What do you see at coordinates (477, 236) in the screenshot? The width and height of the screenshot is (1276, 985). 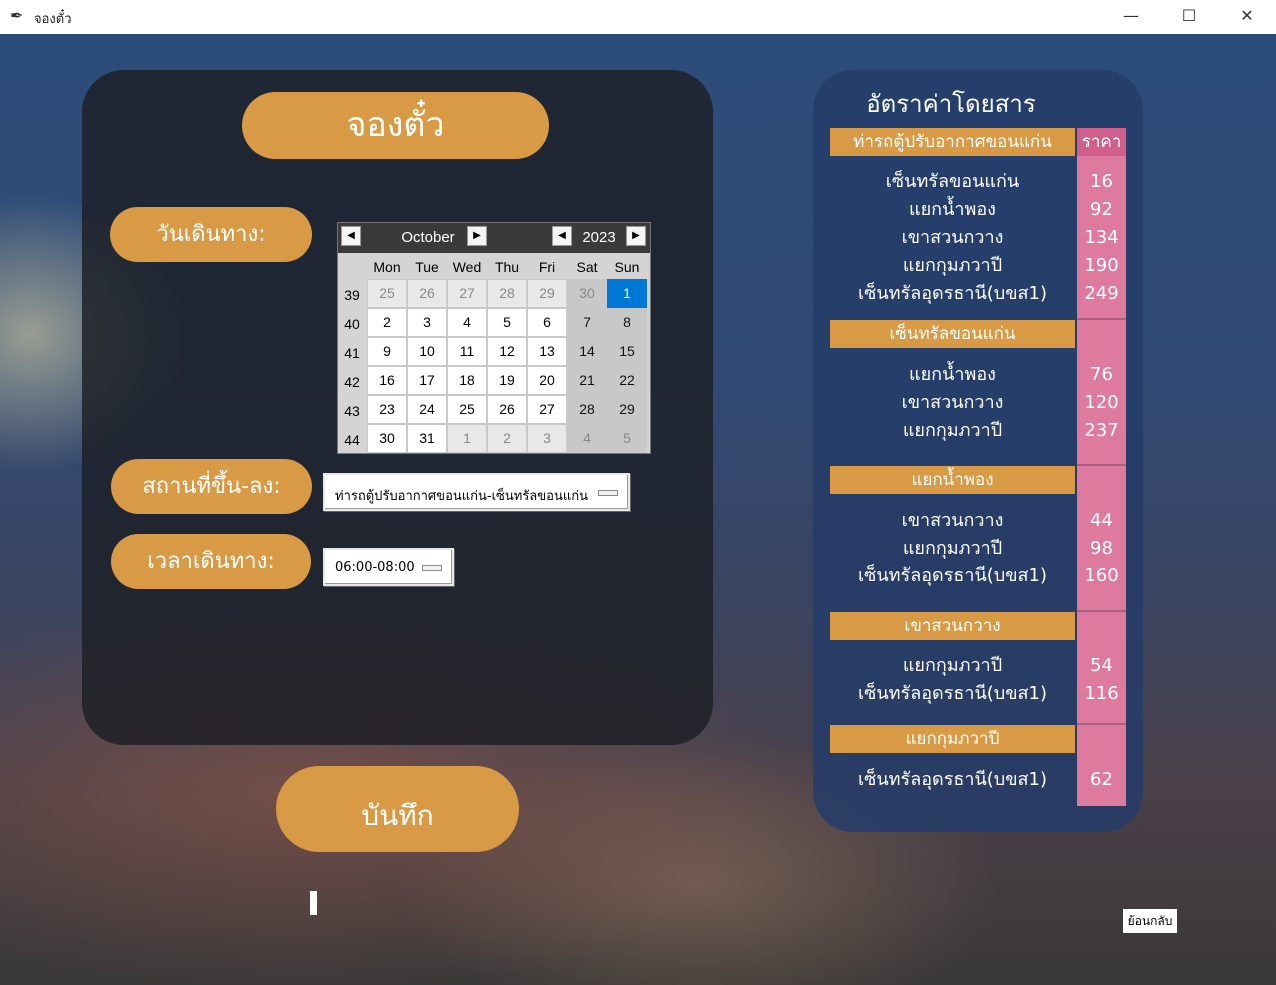 I see `next-month-icon: ▶` at bounding box center [477, 236].